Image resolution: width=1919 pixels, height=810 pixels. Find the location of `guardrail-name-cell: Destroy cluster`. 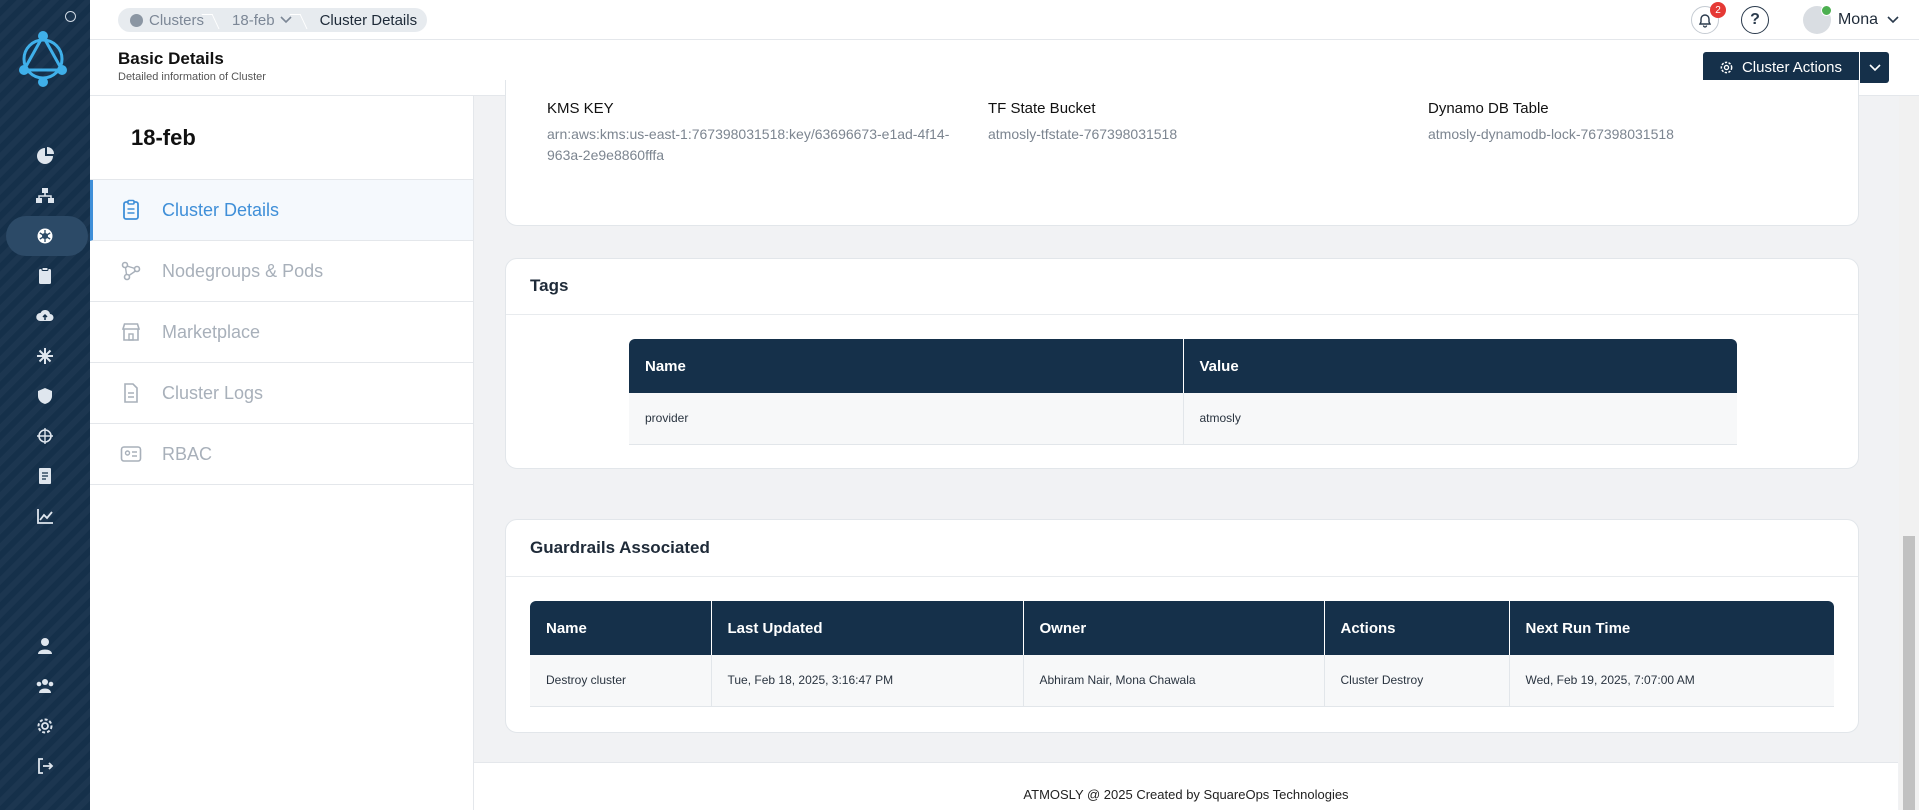

guardrail-name-cell: Destroy cluster is located at coordinates (621, 681).